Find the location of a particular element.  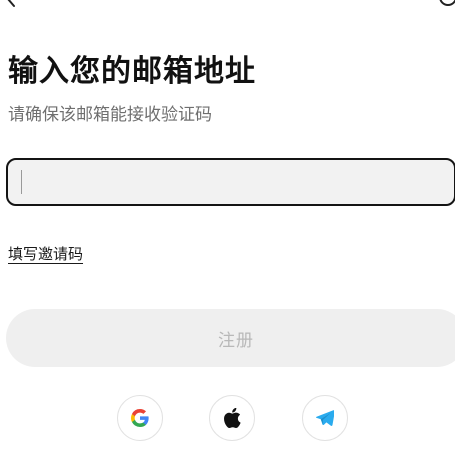

telegram-login-button is located at coordinates (325, 418).